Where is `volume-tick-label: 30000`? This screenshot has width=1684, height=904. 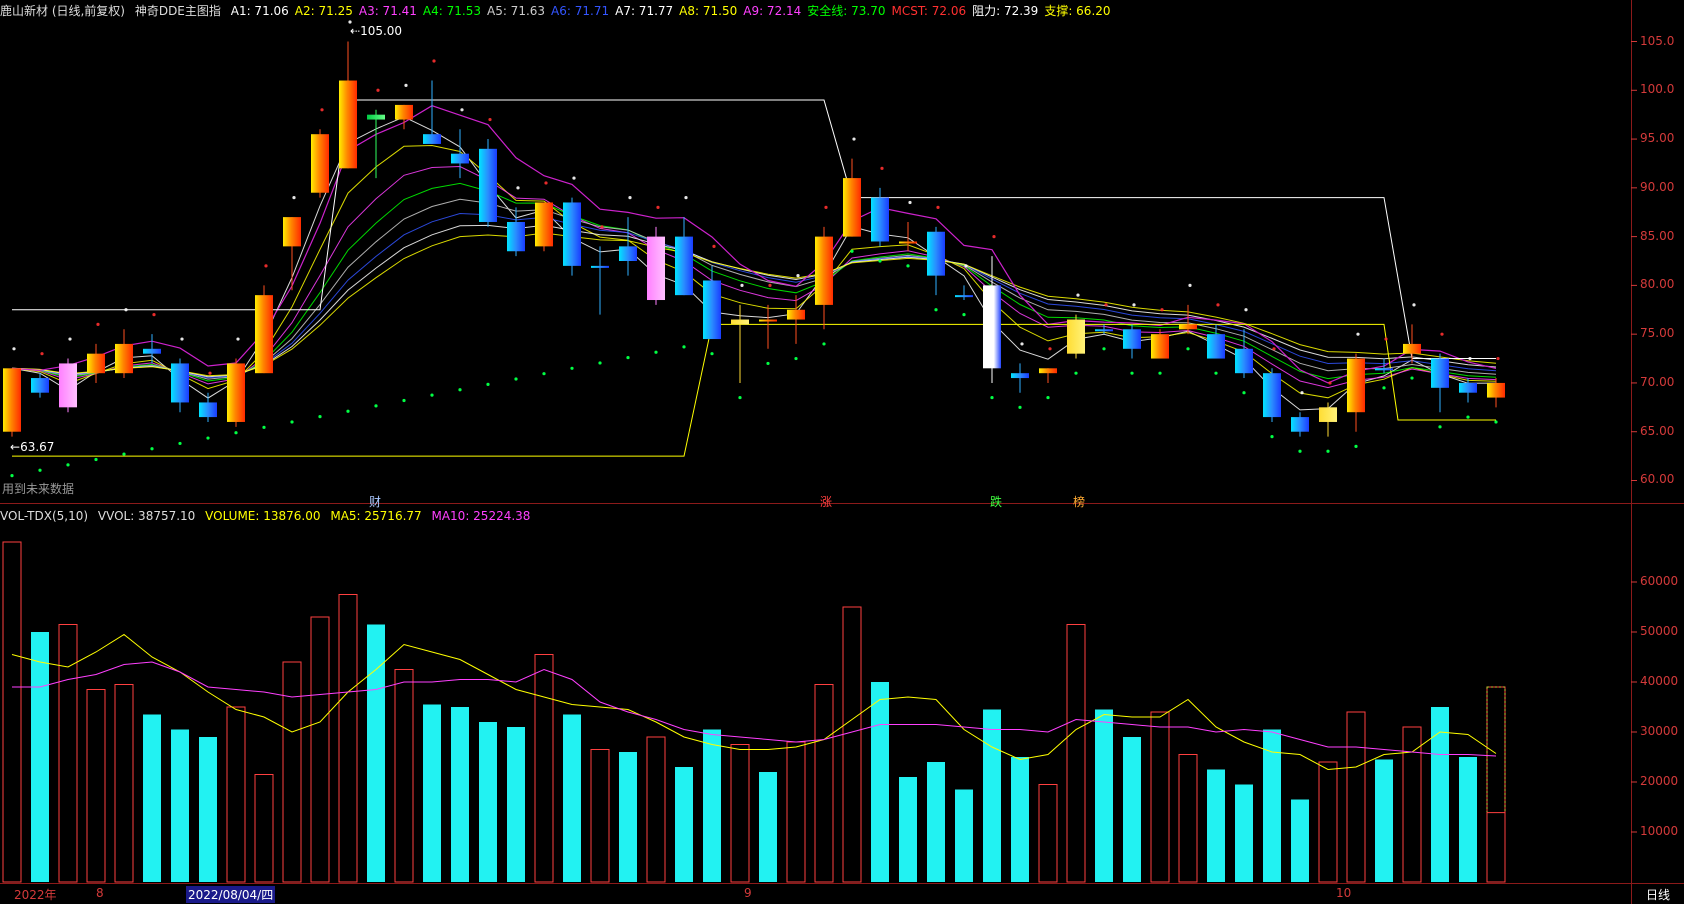
volume-tick-label: 30000 is located at coordinates (1659, 731).